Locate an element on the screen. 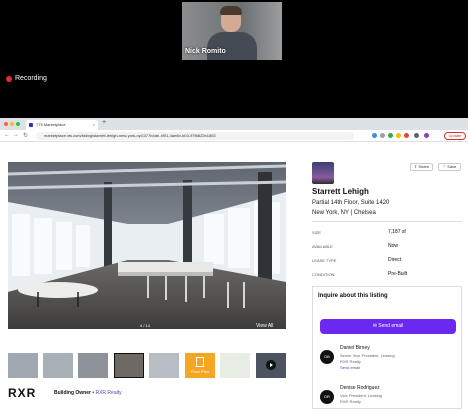 This screenshot has height=409, width=468. minimize-window-icon is located at coordinates (12, 124).